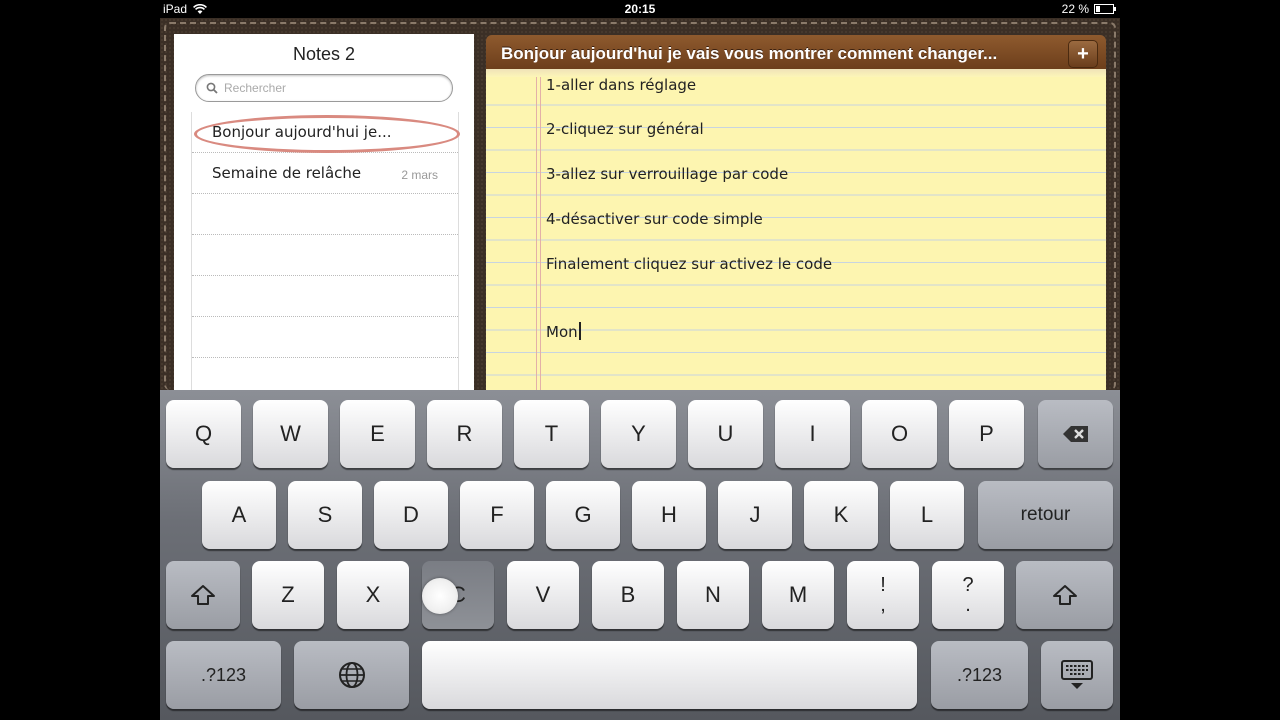 Image resolution: width=1280 pixels, height=720 pixels. Describe the element at coordinates (796, 73) in the screenshot. I see `torn-paper-edge` at that location.